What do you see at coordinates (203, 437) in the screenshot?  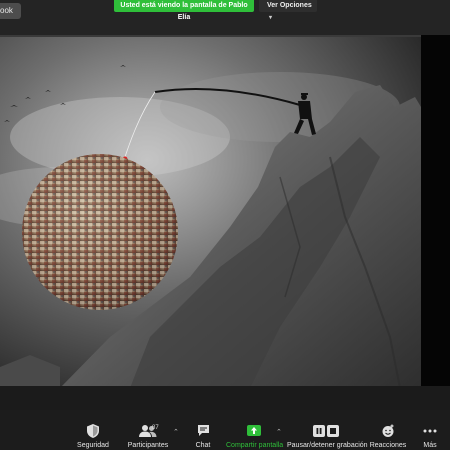 I see `chat-button: Chat` at bounding box center [203, 437].